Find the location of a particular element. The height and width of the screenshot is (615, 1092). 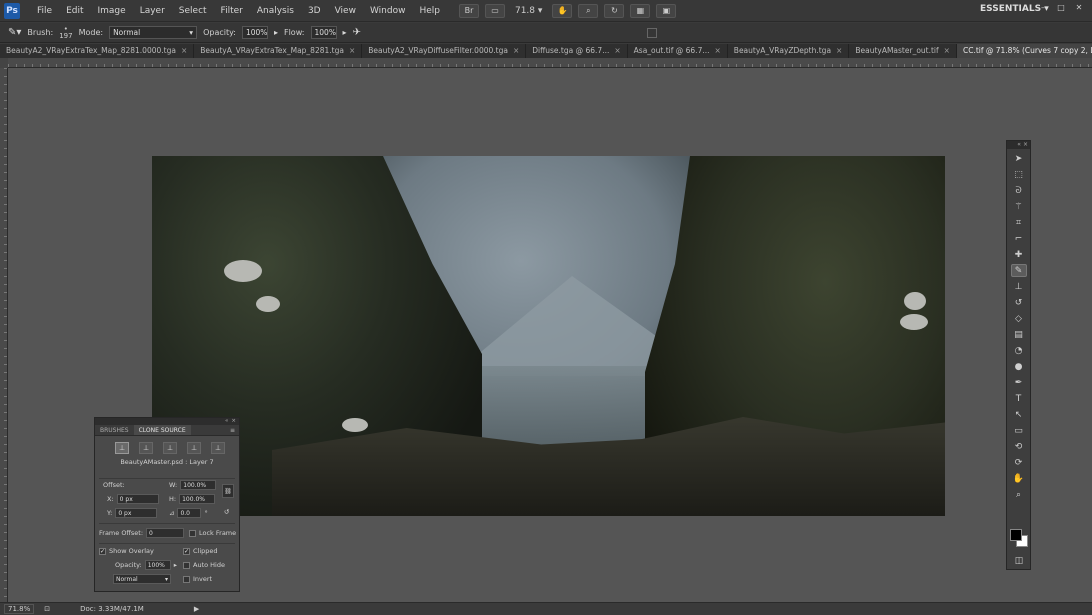

angle-input: 0.0 is located at coordinates (189, 513).